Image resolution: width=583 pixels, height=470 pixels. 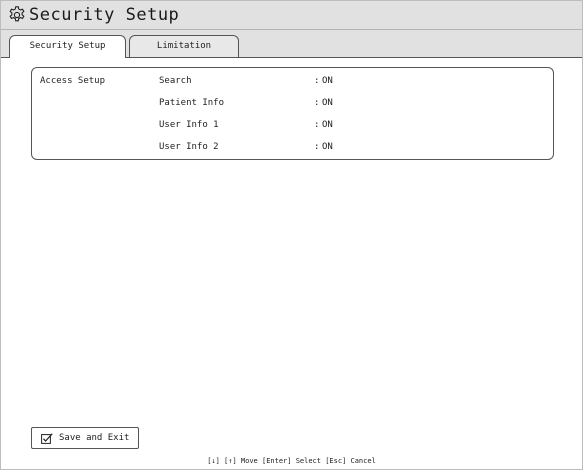 I want to click on setting-label: User Info 1, so click(x=189, y=125).